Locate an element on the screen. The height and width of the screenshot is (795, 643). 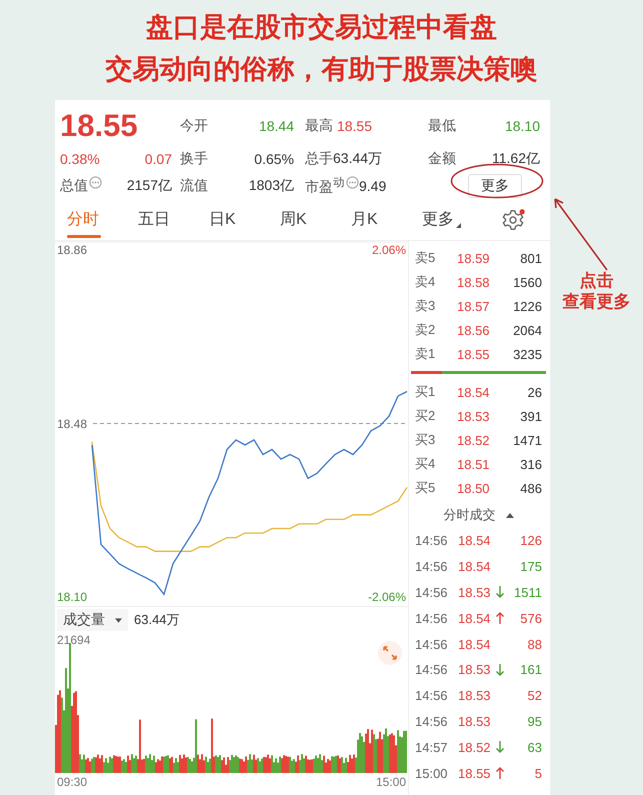
level-volume: 1226 is located at coordinates (527, 306).